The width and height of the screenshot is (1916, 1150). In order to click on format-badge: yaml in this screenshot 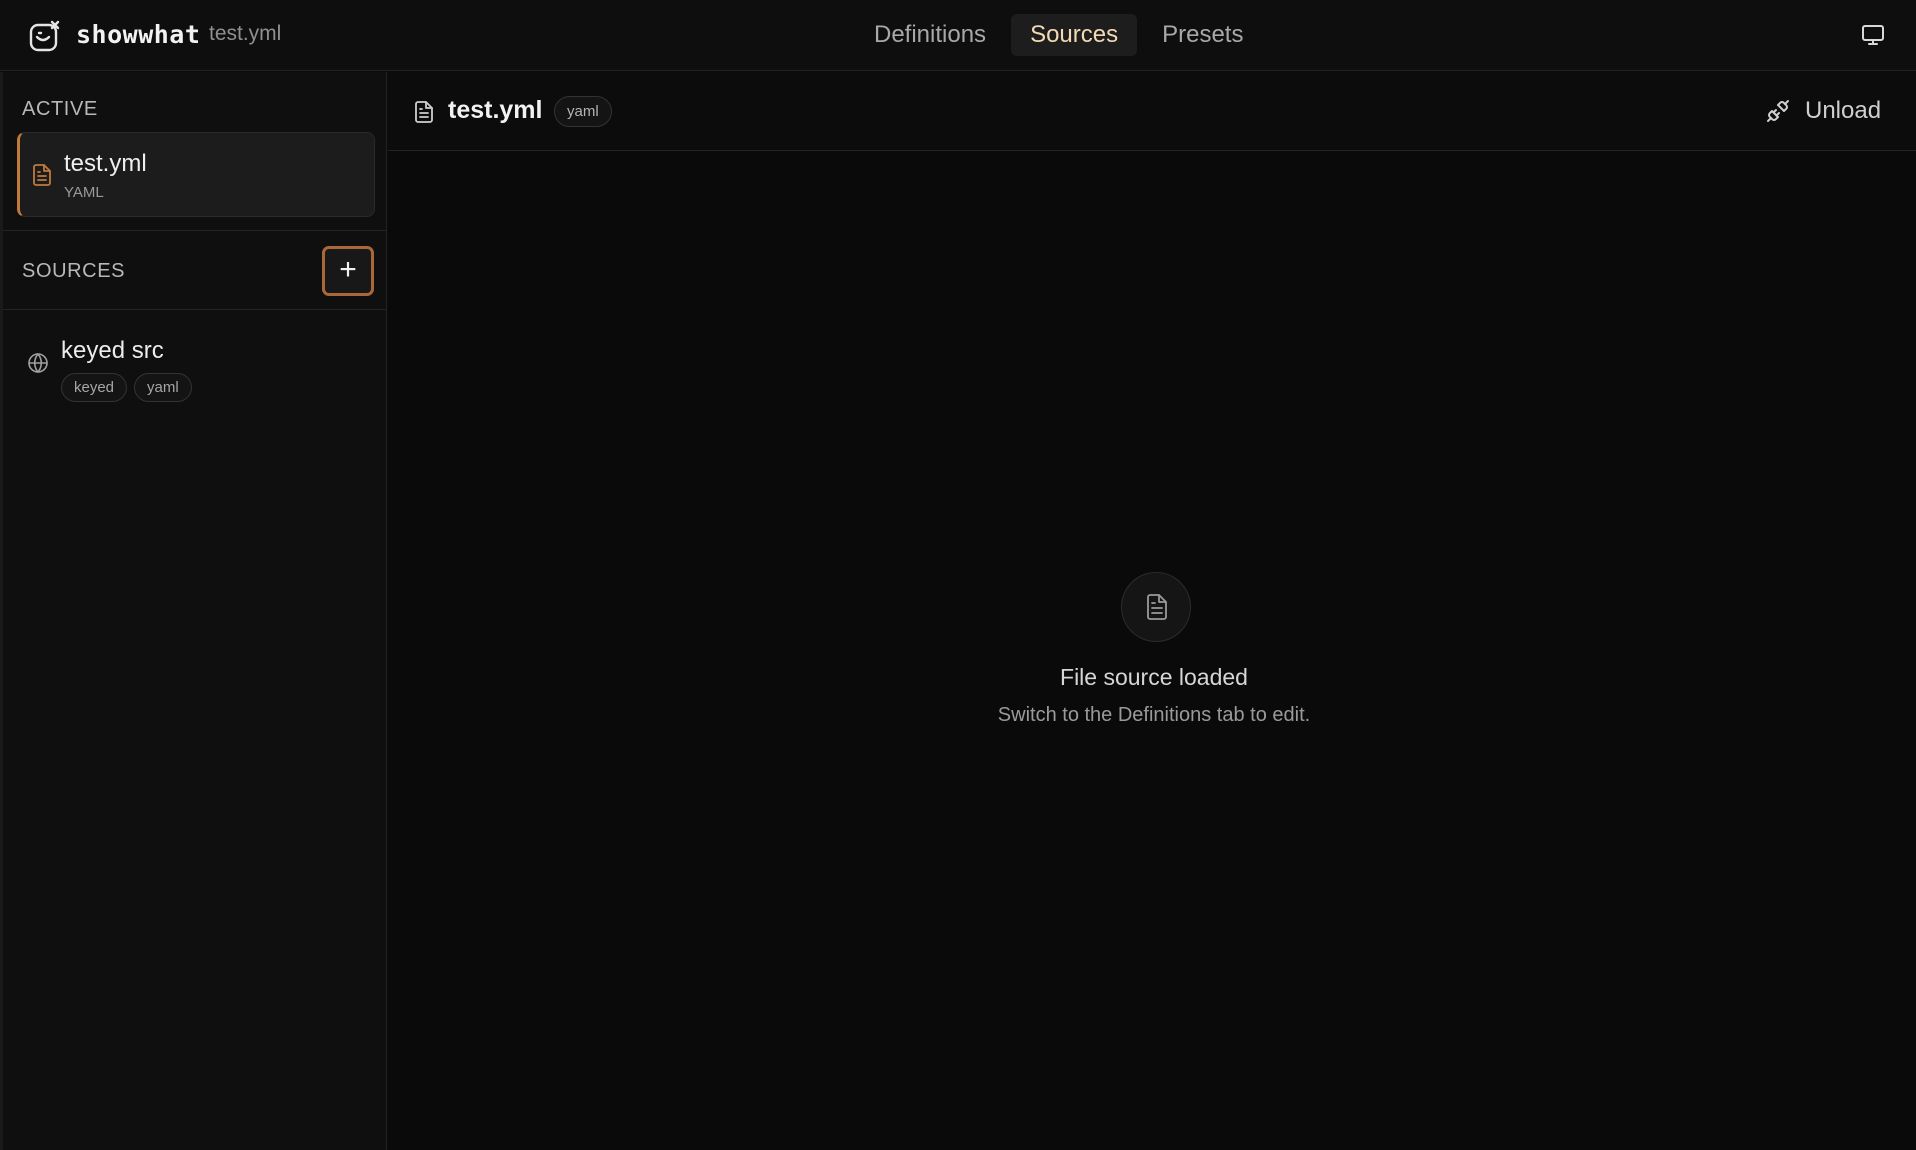, I will do `click(583, 111)`.